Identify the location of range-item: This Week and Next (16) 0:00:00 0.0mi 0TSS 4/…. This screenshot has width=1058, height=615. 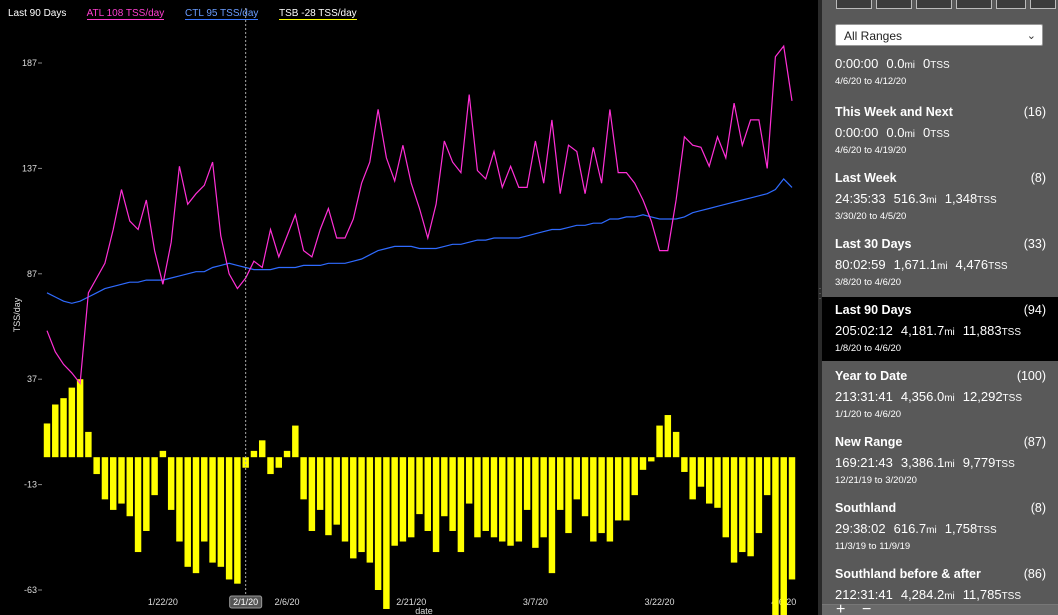
(940, 131).